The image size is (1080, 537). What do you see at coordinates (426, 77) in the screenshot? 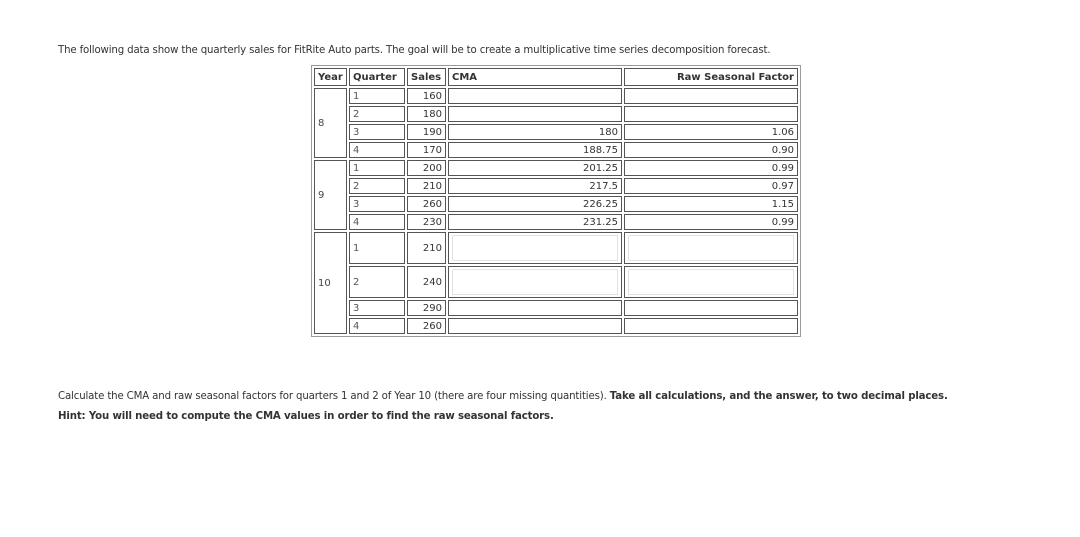
I see `header-sales: Sales` at bounding box center [426, 77].